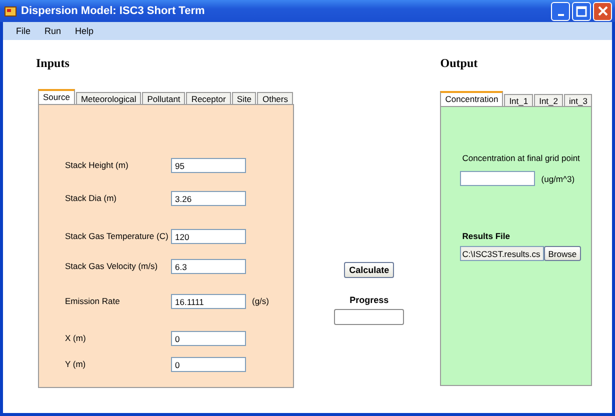  Describe the element at coordinates (53, 31) in the screenshot. I see `menu-item: Run` at that location.